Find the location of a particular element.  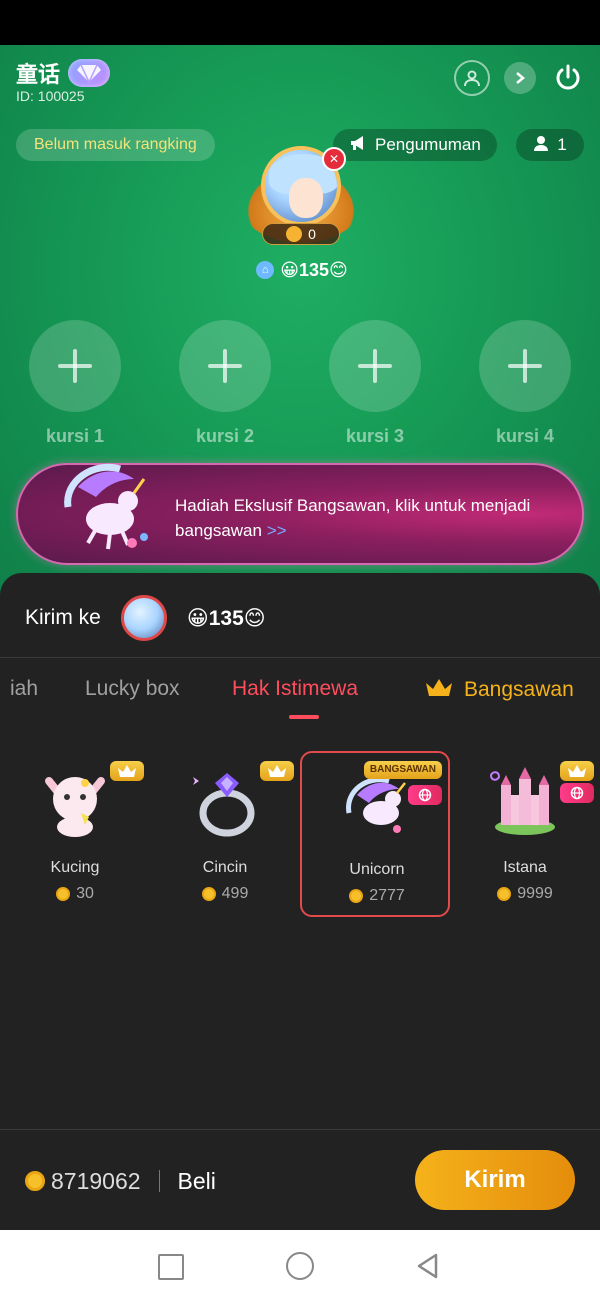

seat-3: kursi 3 is located at coordinates (375, 383).